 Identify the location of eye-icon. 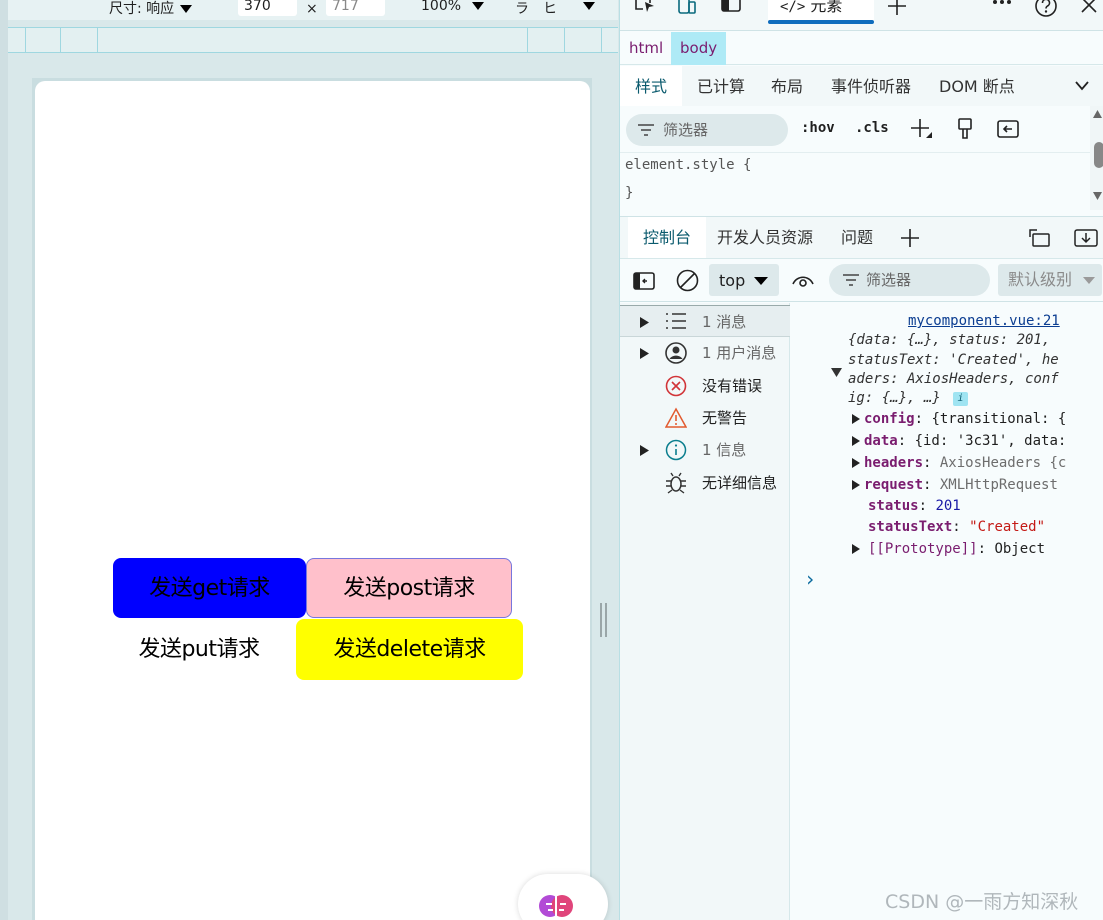
(803, 280).